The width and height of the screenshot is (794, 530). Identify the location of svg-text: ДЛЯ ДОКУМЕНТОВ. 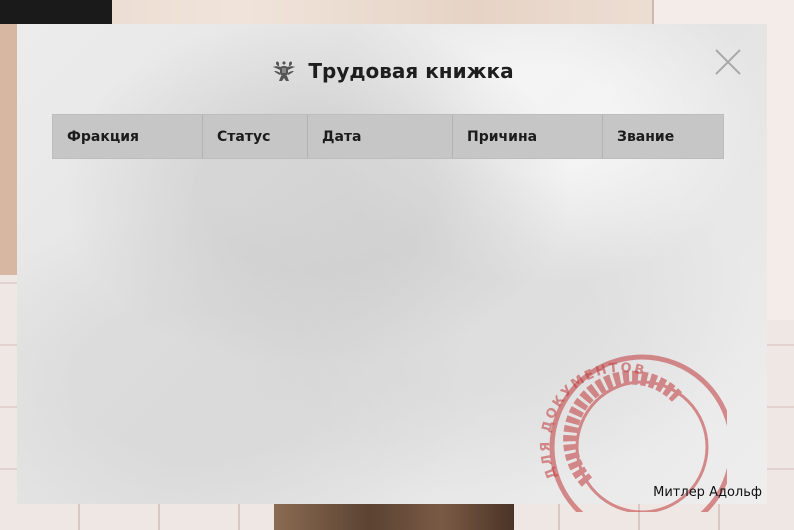
(592, 421).